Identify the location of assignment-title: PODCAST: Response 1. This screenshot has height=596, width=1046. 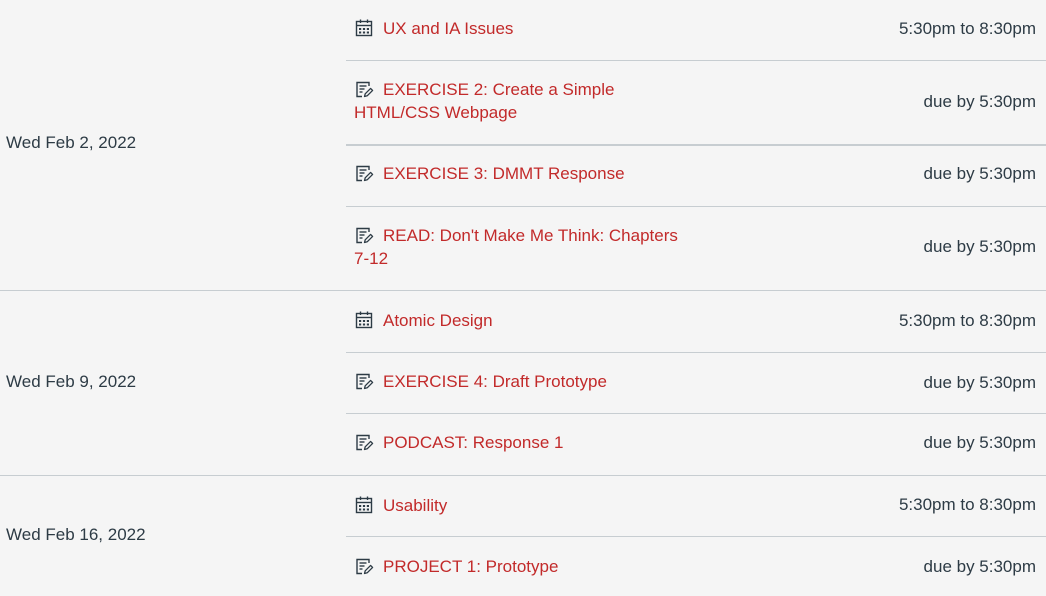
(473, 442).